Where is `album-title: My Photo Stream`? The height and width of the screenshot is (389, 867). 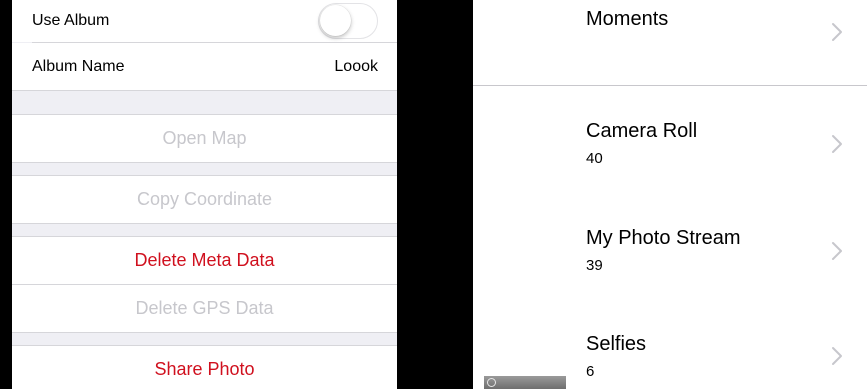 album-title: My Photo Stream is located at coordinates (663, 238).